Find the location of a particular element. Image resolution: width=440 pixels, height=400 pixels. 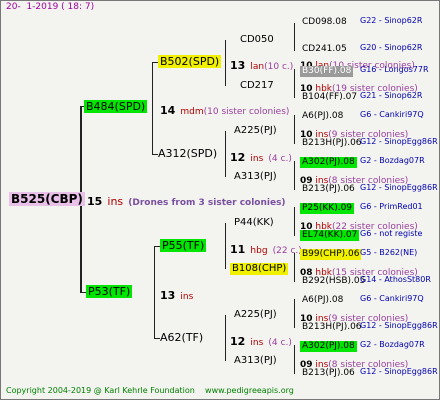

queen-id: P44(KK) is located at coordinates (254, 222).